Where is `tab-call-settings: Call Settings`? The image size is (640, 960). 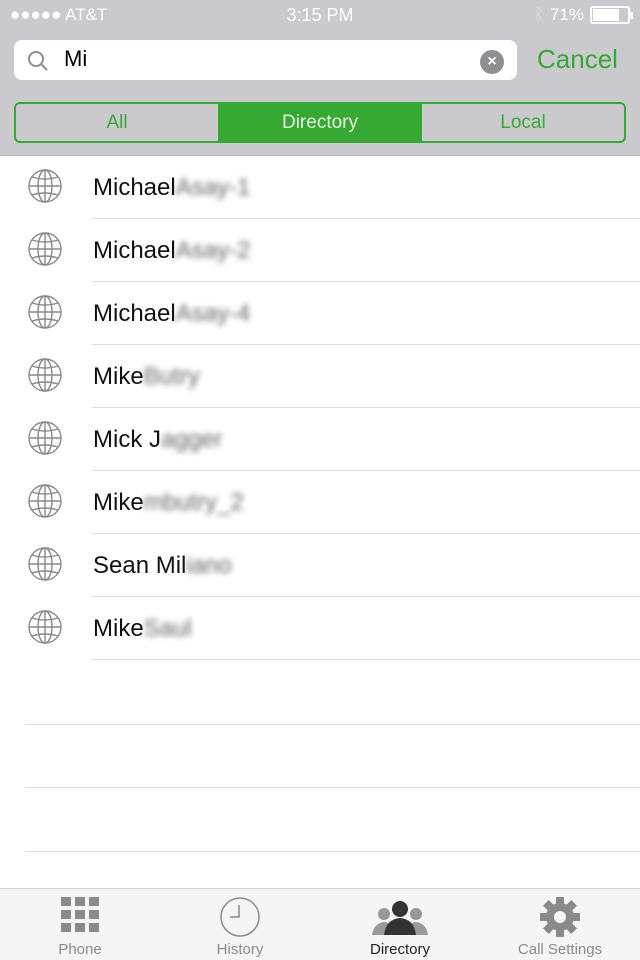 tab-call-settings: Call Settings is located at coordinates (560, 924).